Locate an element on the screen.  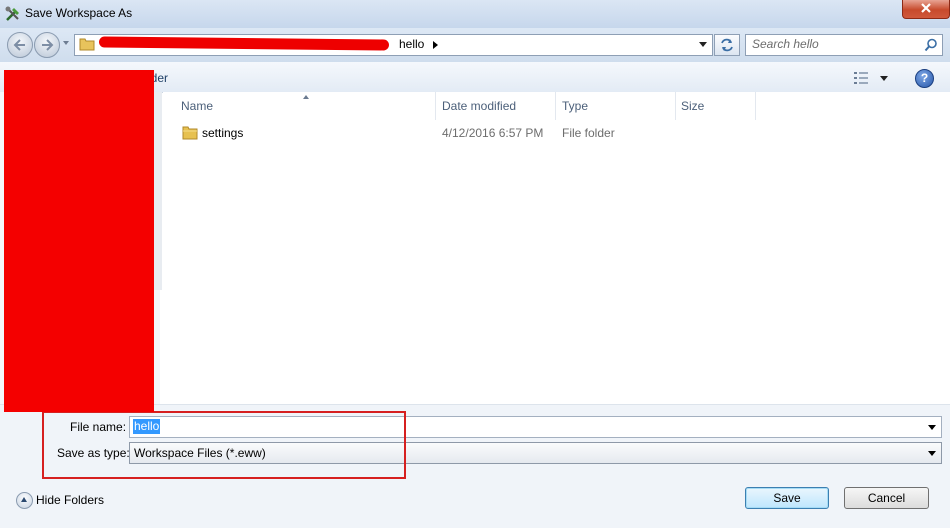
address-dropdown-icon is located at coordinates (703, 44).